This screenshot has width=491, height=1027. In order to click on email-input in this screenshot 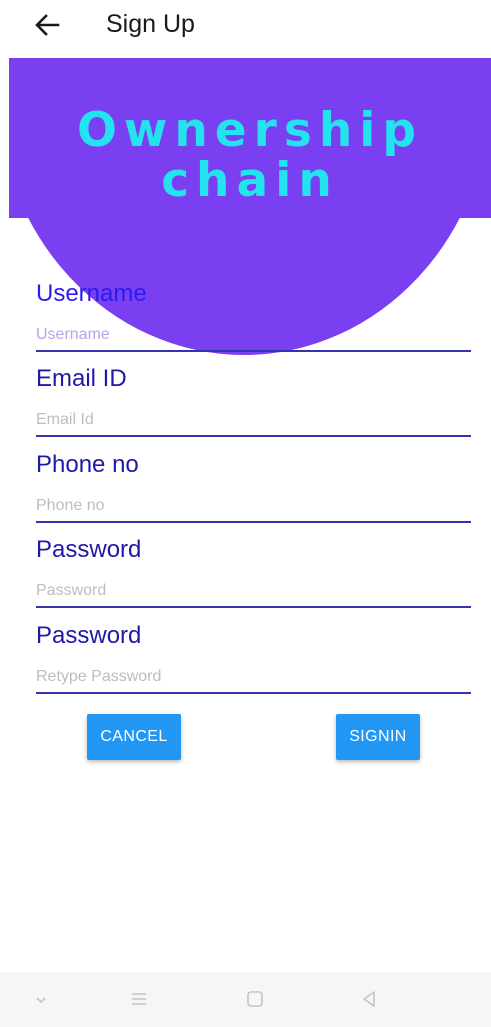, I will do `click(253, 421)`.